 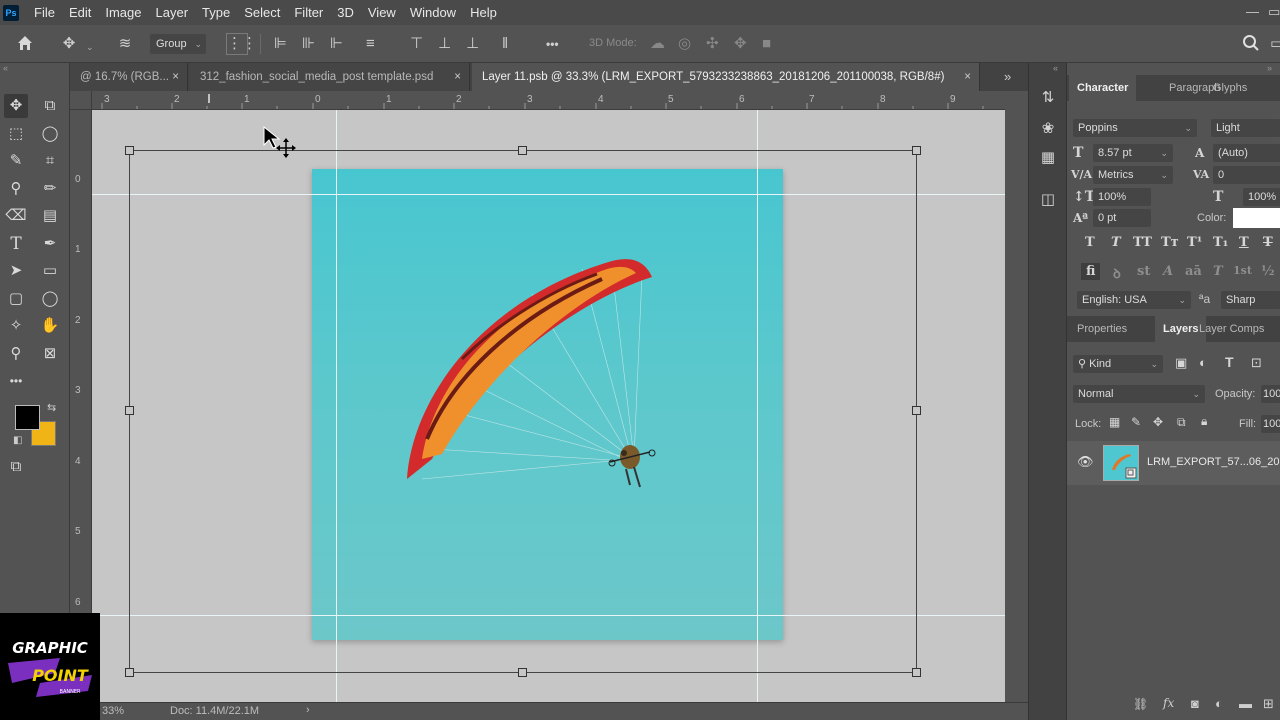 I want to click on anti-alias-select: Sharp, so click(x=1250, y=300).